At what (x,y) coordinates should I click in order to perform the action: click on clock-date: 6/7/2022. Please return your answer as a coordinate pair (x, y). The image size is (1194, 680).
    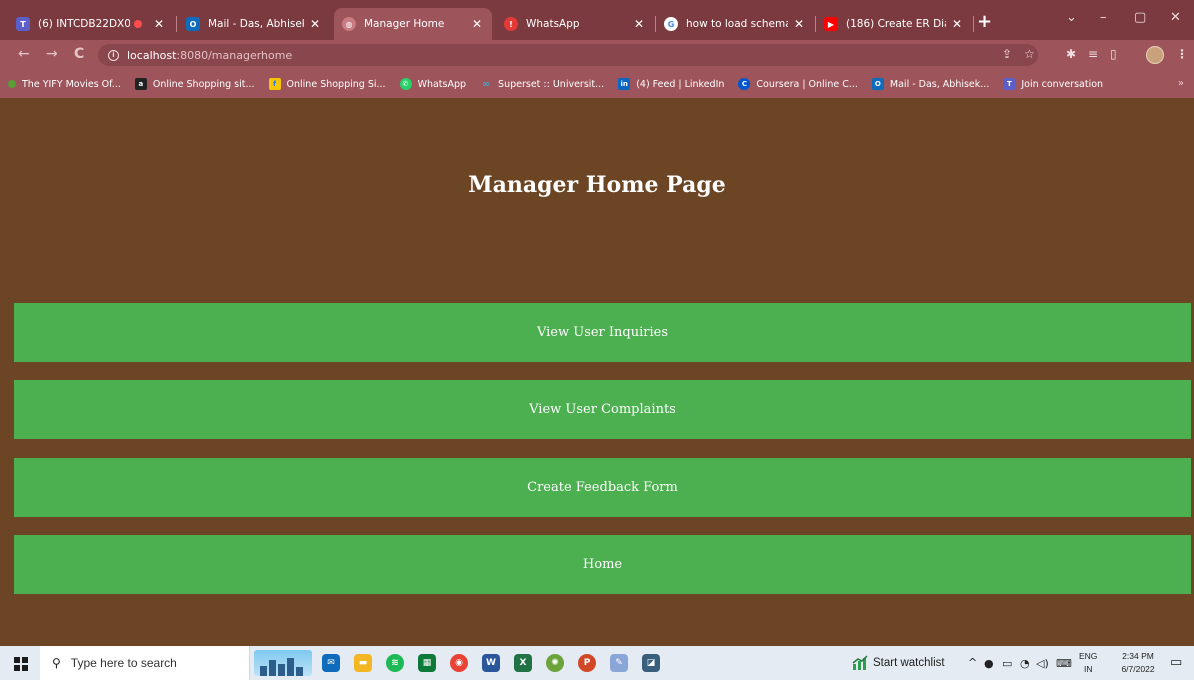
    Looking at the image, I should click on (1138, 669).